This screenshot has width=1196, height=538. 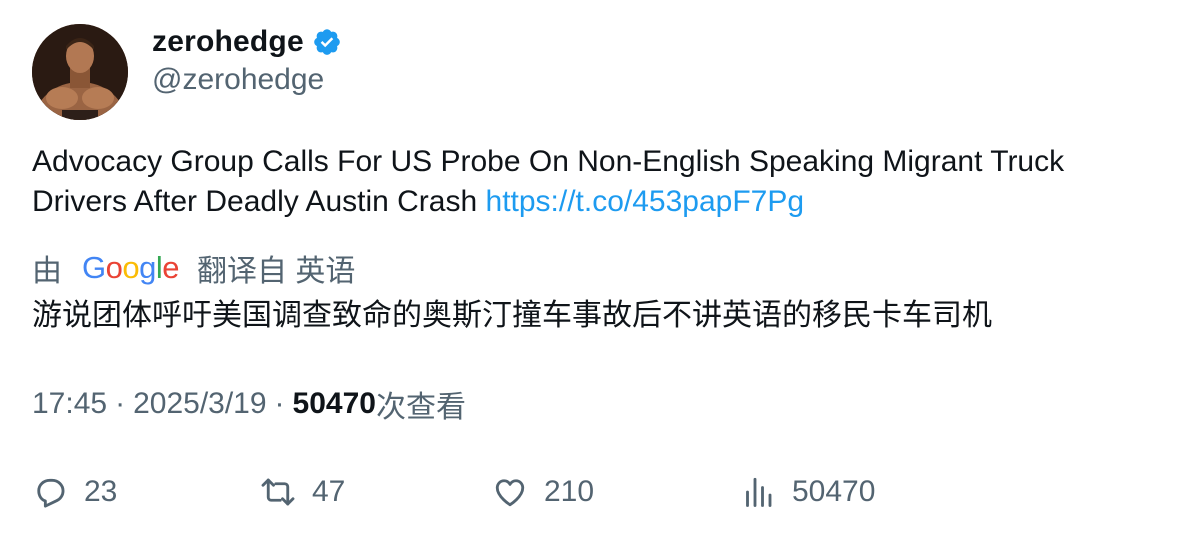 I want to click on views-label: 次查看, so click(x=420, y=407).